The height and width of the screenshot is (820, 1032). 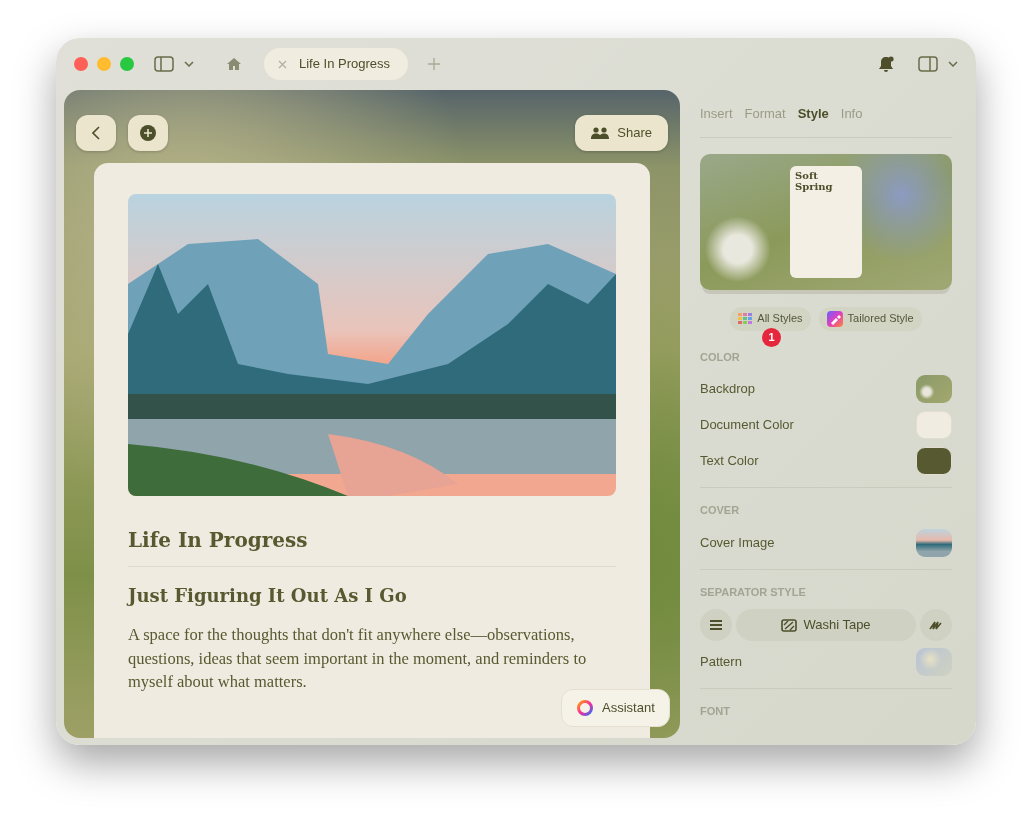 I want to click on close-button, so click(x=81, y=64).